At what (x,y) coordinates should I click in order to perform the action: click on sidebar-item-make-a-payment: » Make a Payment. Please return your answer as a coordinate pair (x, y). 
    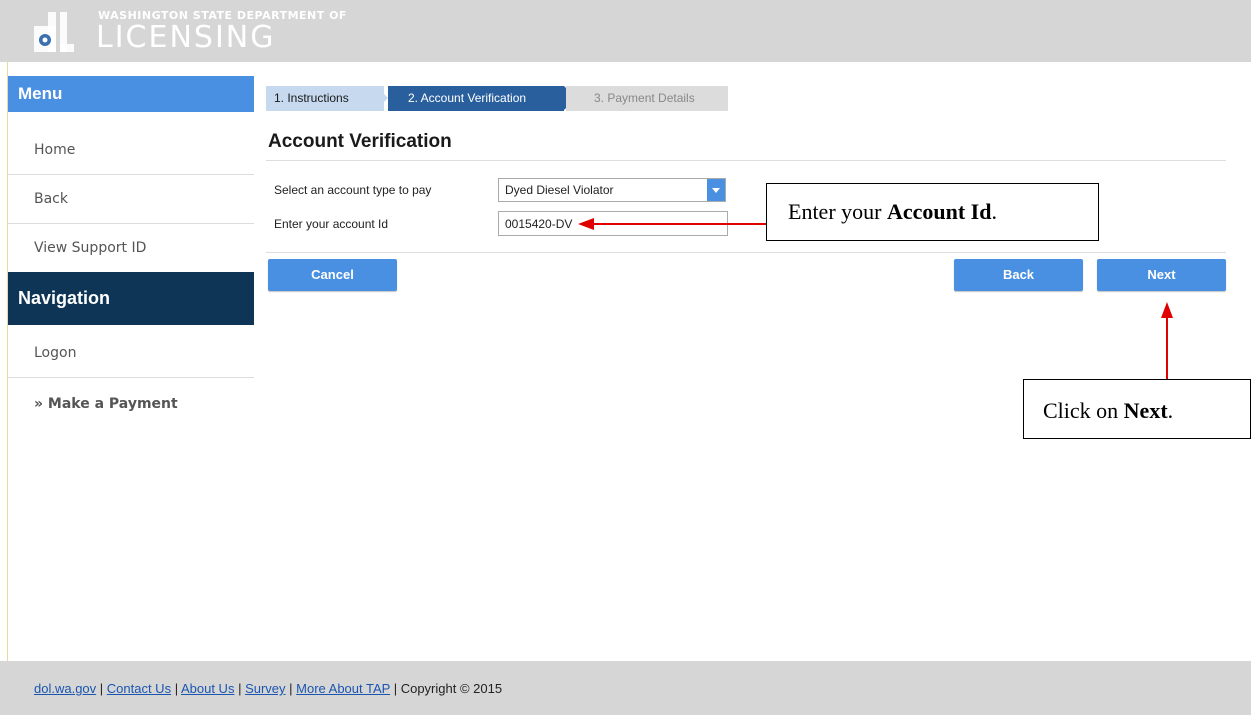
    Looking at the image, I should click on (131, 404).